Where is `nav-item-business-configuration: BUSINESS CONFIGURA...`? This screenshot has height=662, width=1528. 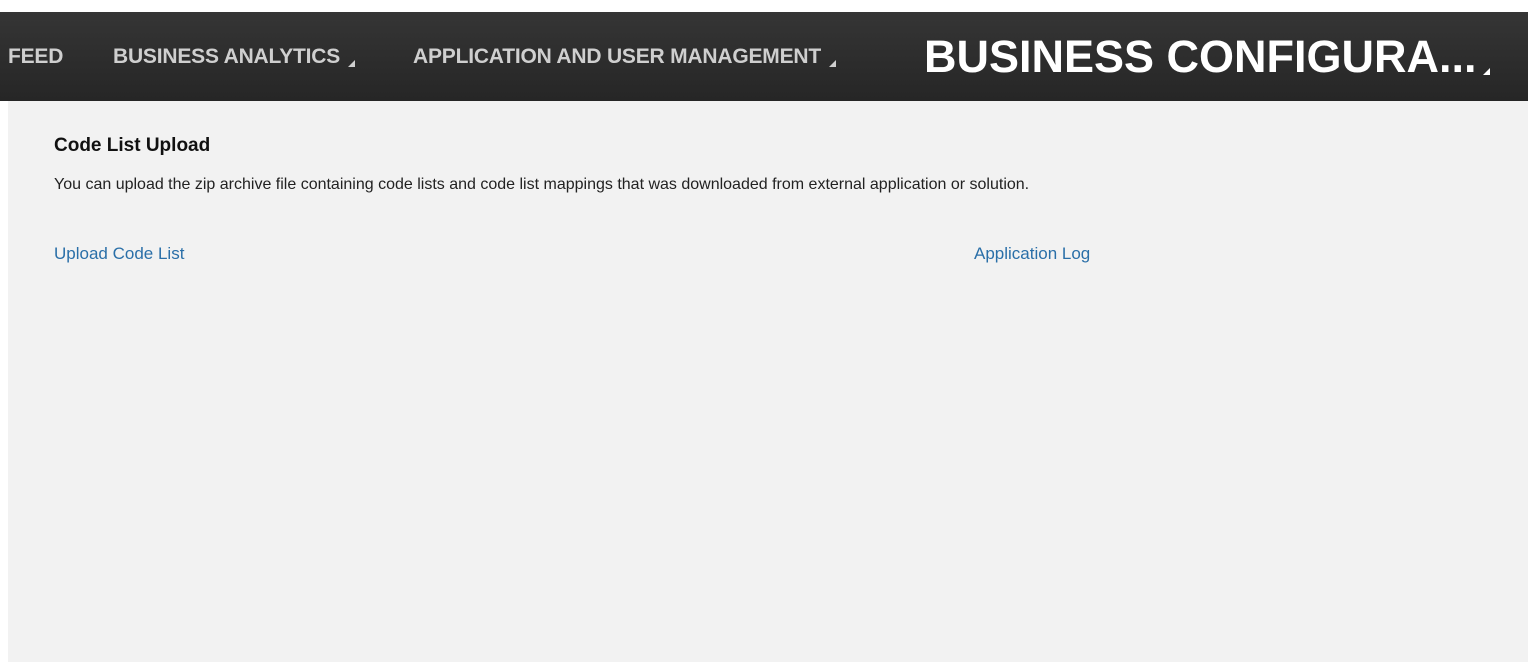
nav-item-business-configuration: BUSINESS CONFIGURA... is located at coordinates (1207, 56).